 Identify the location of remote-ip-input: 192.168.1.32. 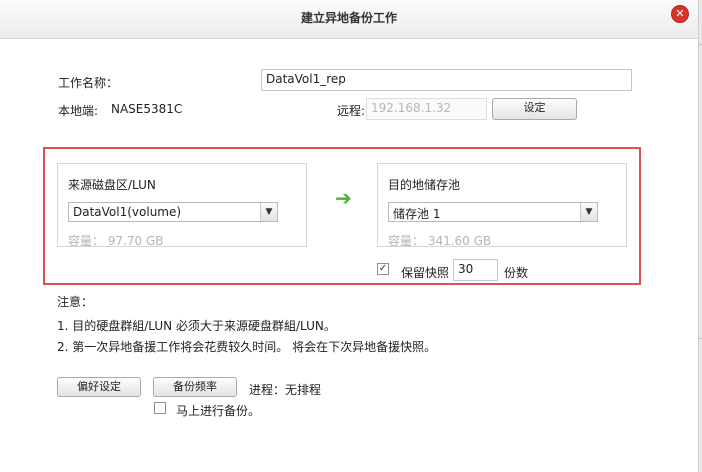
(426, 109).